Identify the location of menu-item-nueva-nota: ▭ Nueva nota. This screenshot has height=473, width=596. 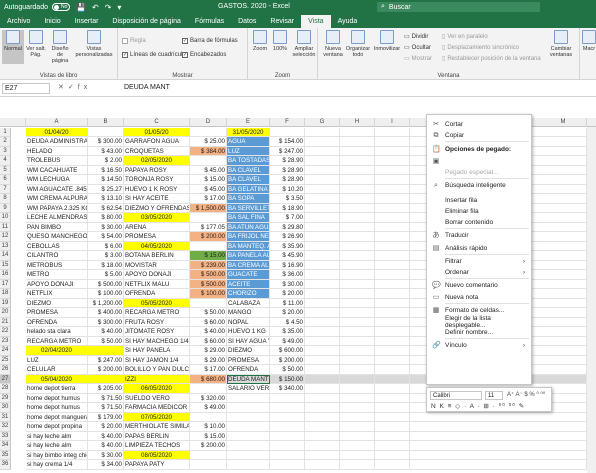
(479, 297).